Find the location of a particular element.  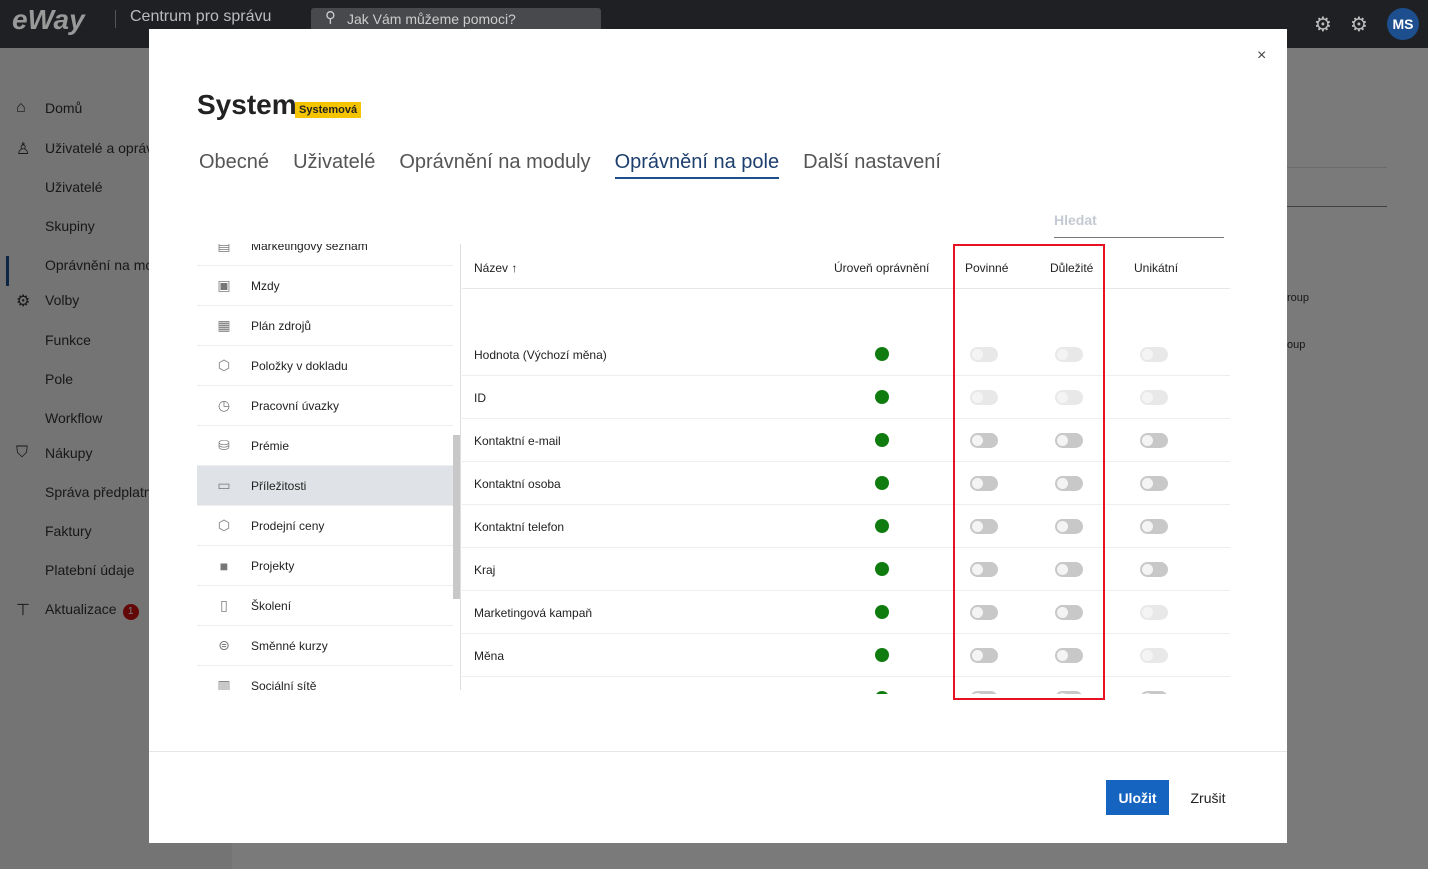

module-item: ▭ Příležitosti is located at coordinates (325, 486).